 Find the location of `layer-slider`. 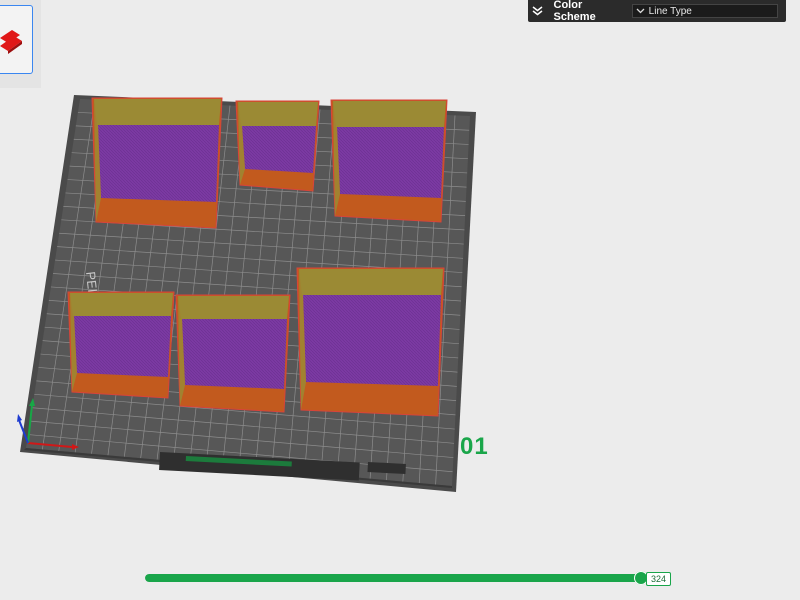

layer-slider is located at coordinates (396, 578).